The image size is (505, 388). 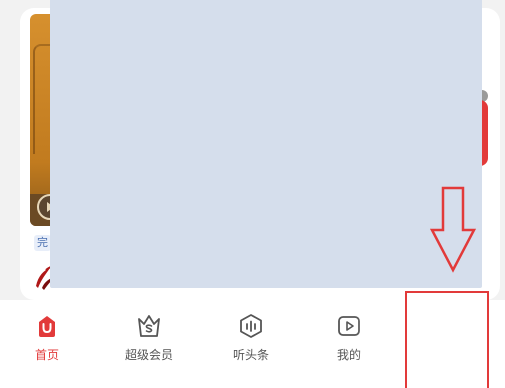 I want to click on nav-item-home: 首页, so click(x=47, y=342).